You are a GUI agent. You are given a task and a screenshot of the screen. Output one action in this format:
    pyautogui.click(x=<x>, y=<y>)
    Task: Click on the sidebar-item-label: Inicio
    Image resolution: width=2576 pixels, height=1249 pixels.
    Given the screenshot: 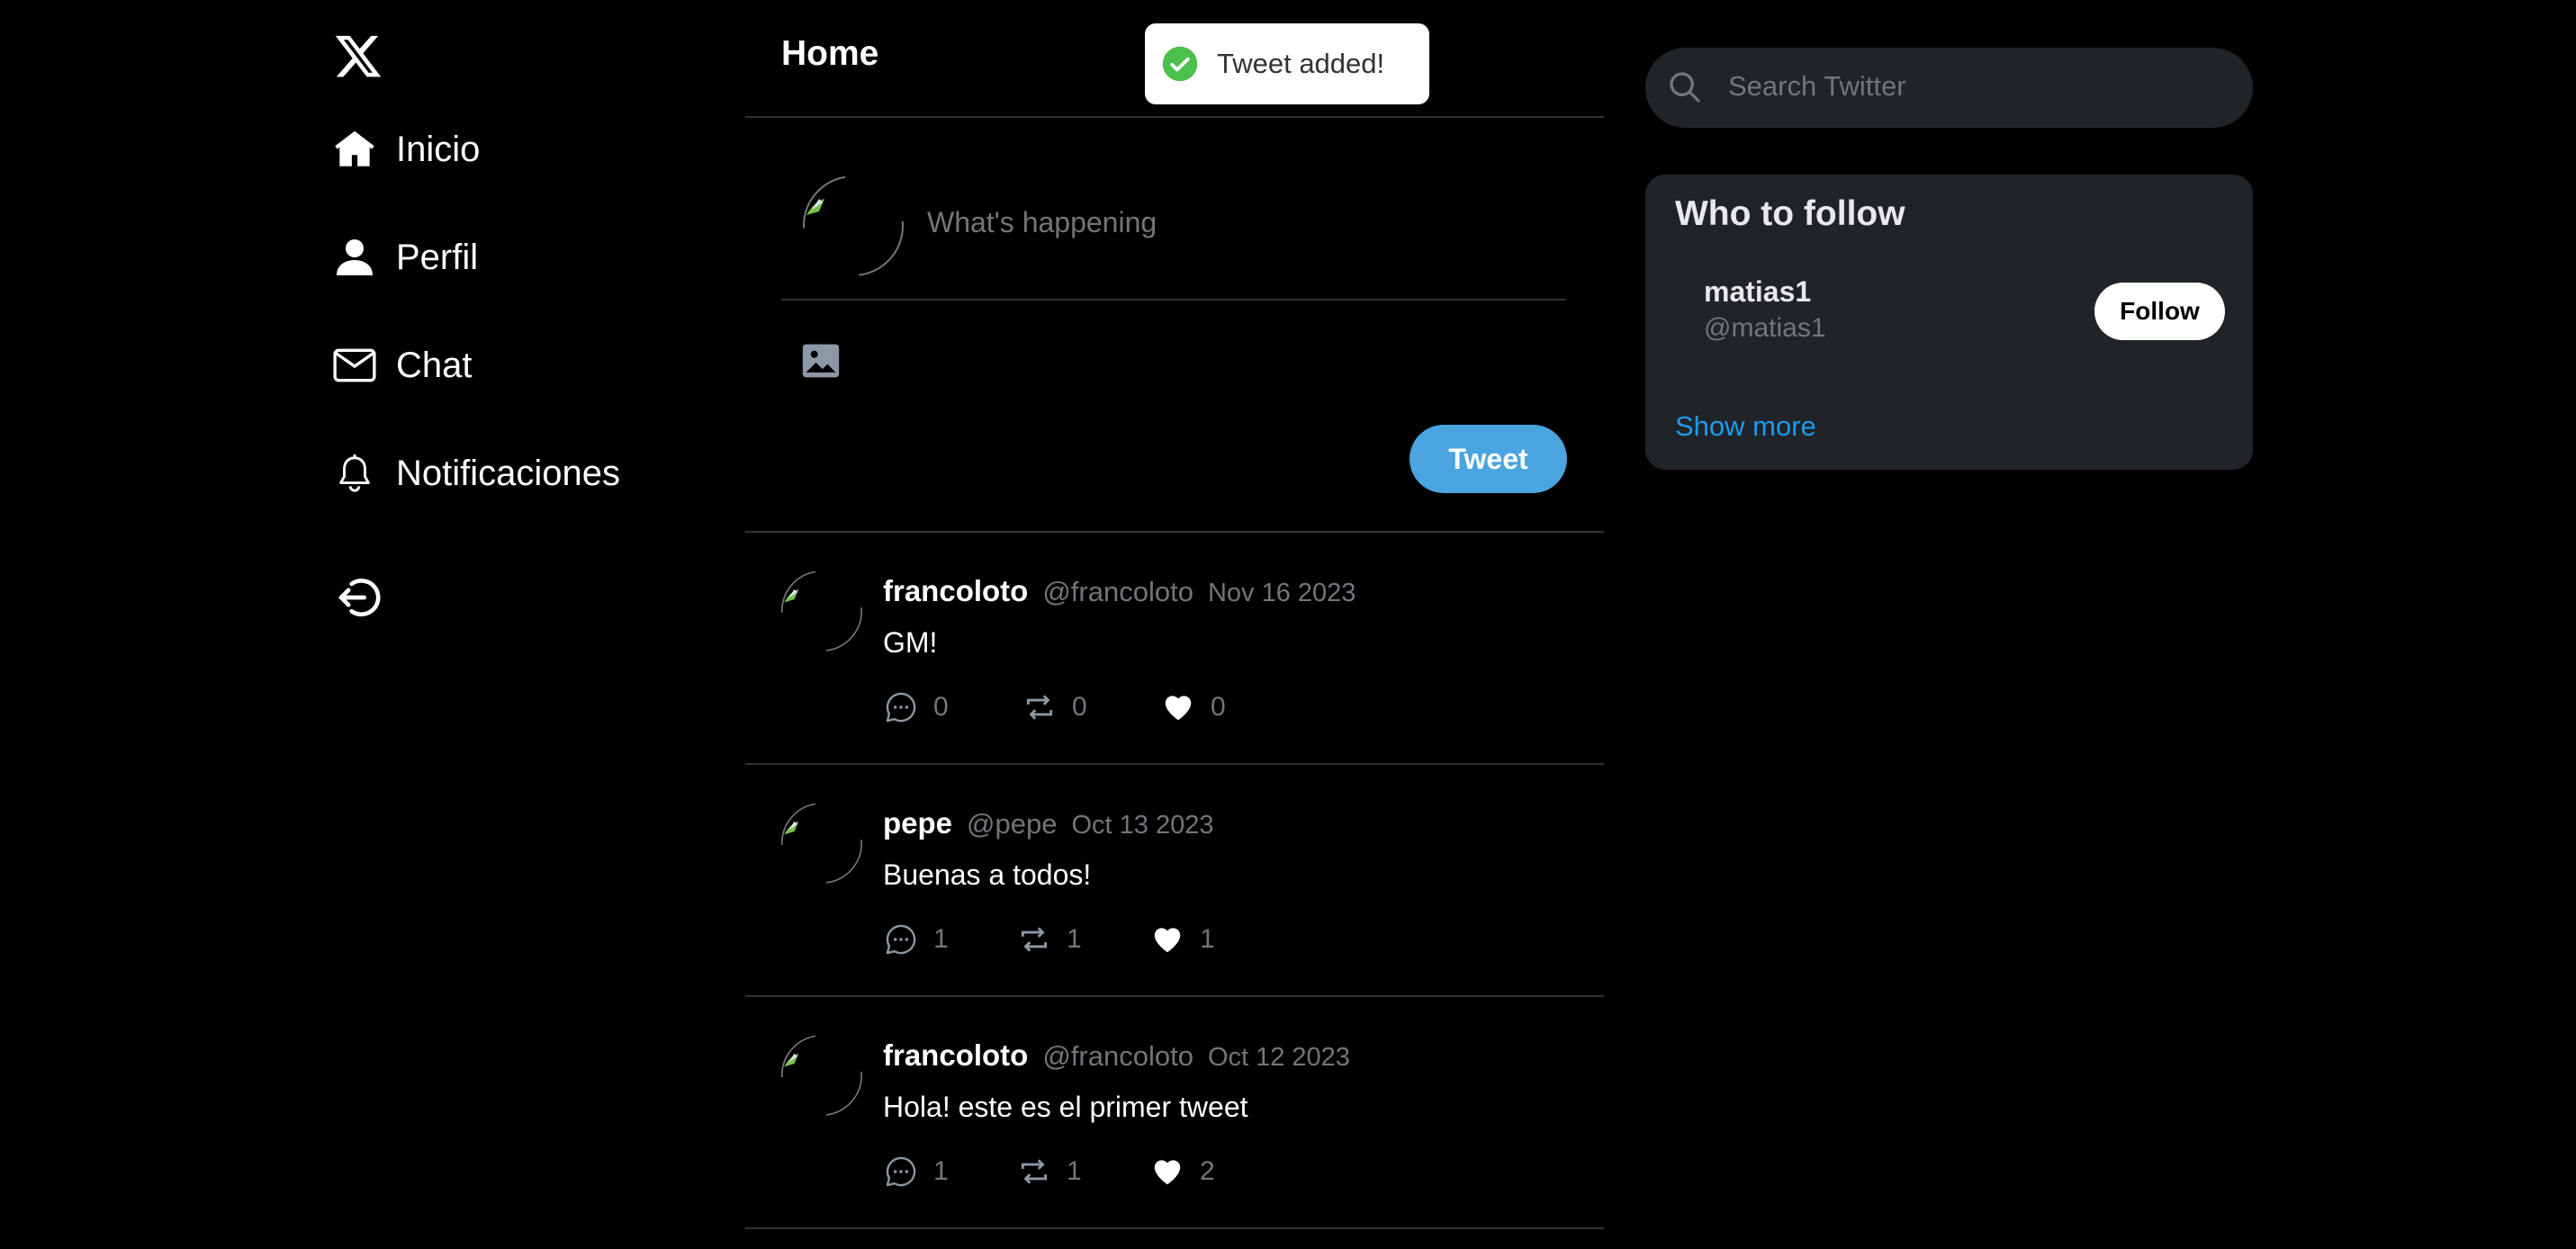 What is the action you would take?
    pyautogui.click(x=438, y=149)
    